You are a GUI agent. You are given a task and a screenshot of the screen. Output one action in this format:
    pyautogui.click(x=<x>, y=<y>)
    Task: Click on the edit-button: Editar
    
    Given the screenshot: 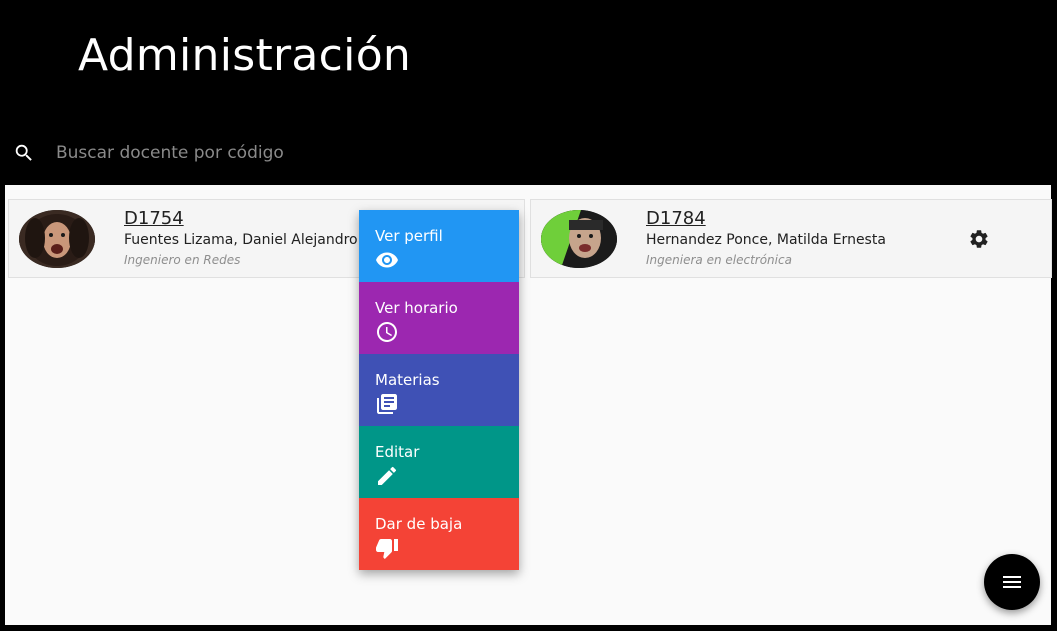 What is the action you would take?
    pyautogui.click(x=439, y=462)
    